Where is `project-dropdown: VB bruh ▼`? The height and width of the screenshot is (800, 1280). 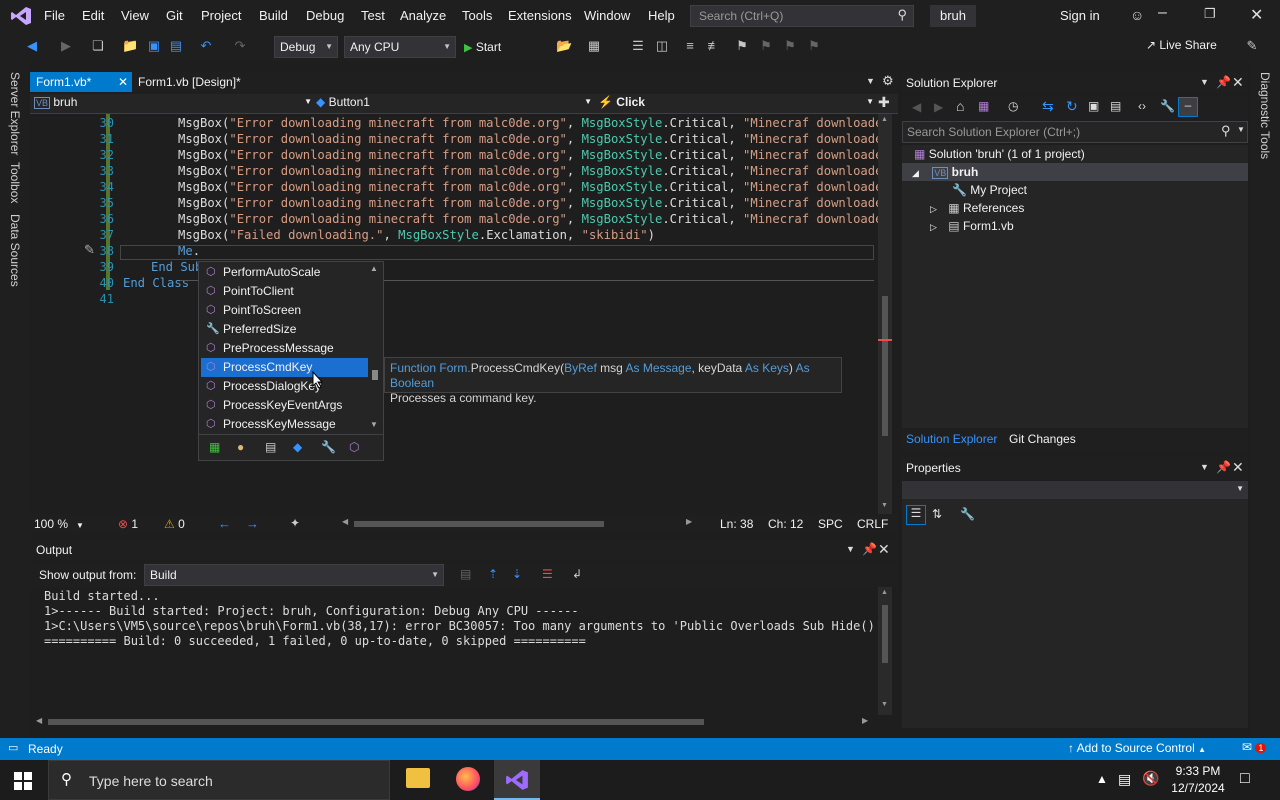
project-dropdown: VB bruh ▼ is located at coordinates (173, 103).